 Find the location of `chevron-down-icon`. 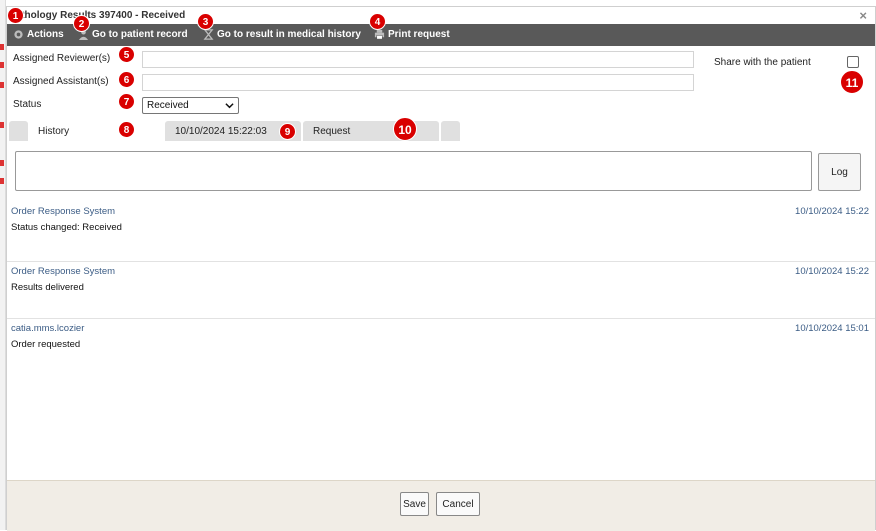

chevron-down-icon is located at coordinates (229, 106).